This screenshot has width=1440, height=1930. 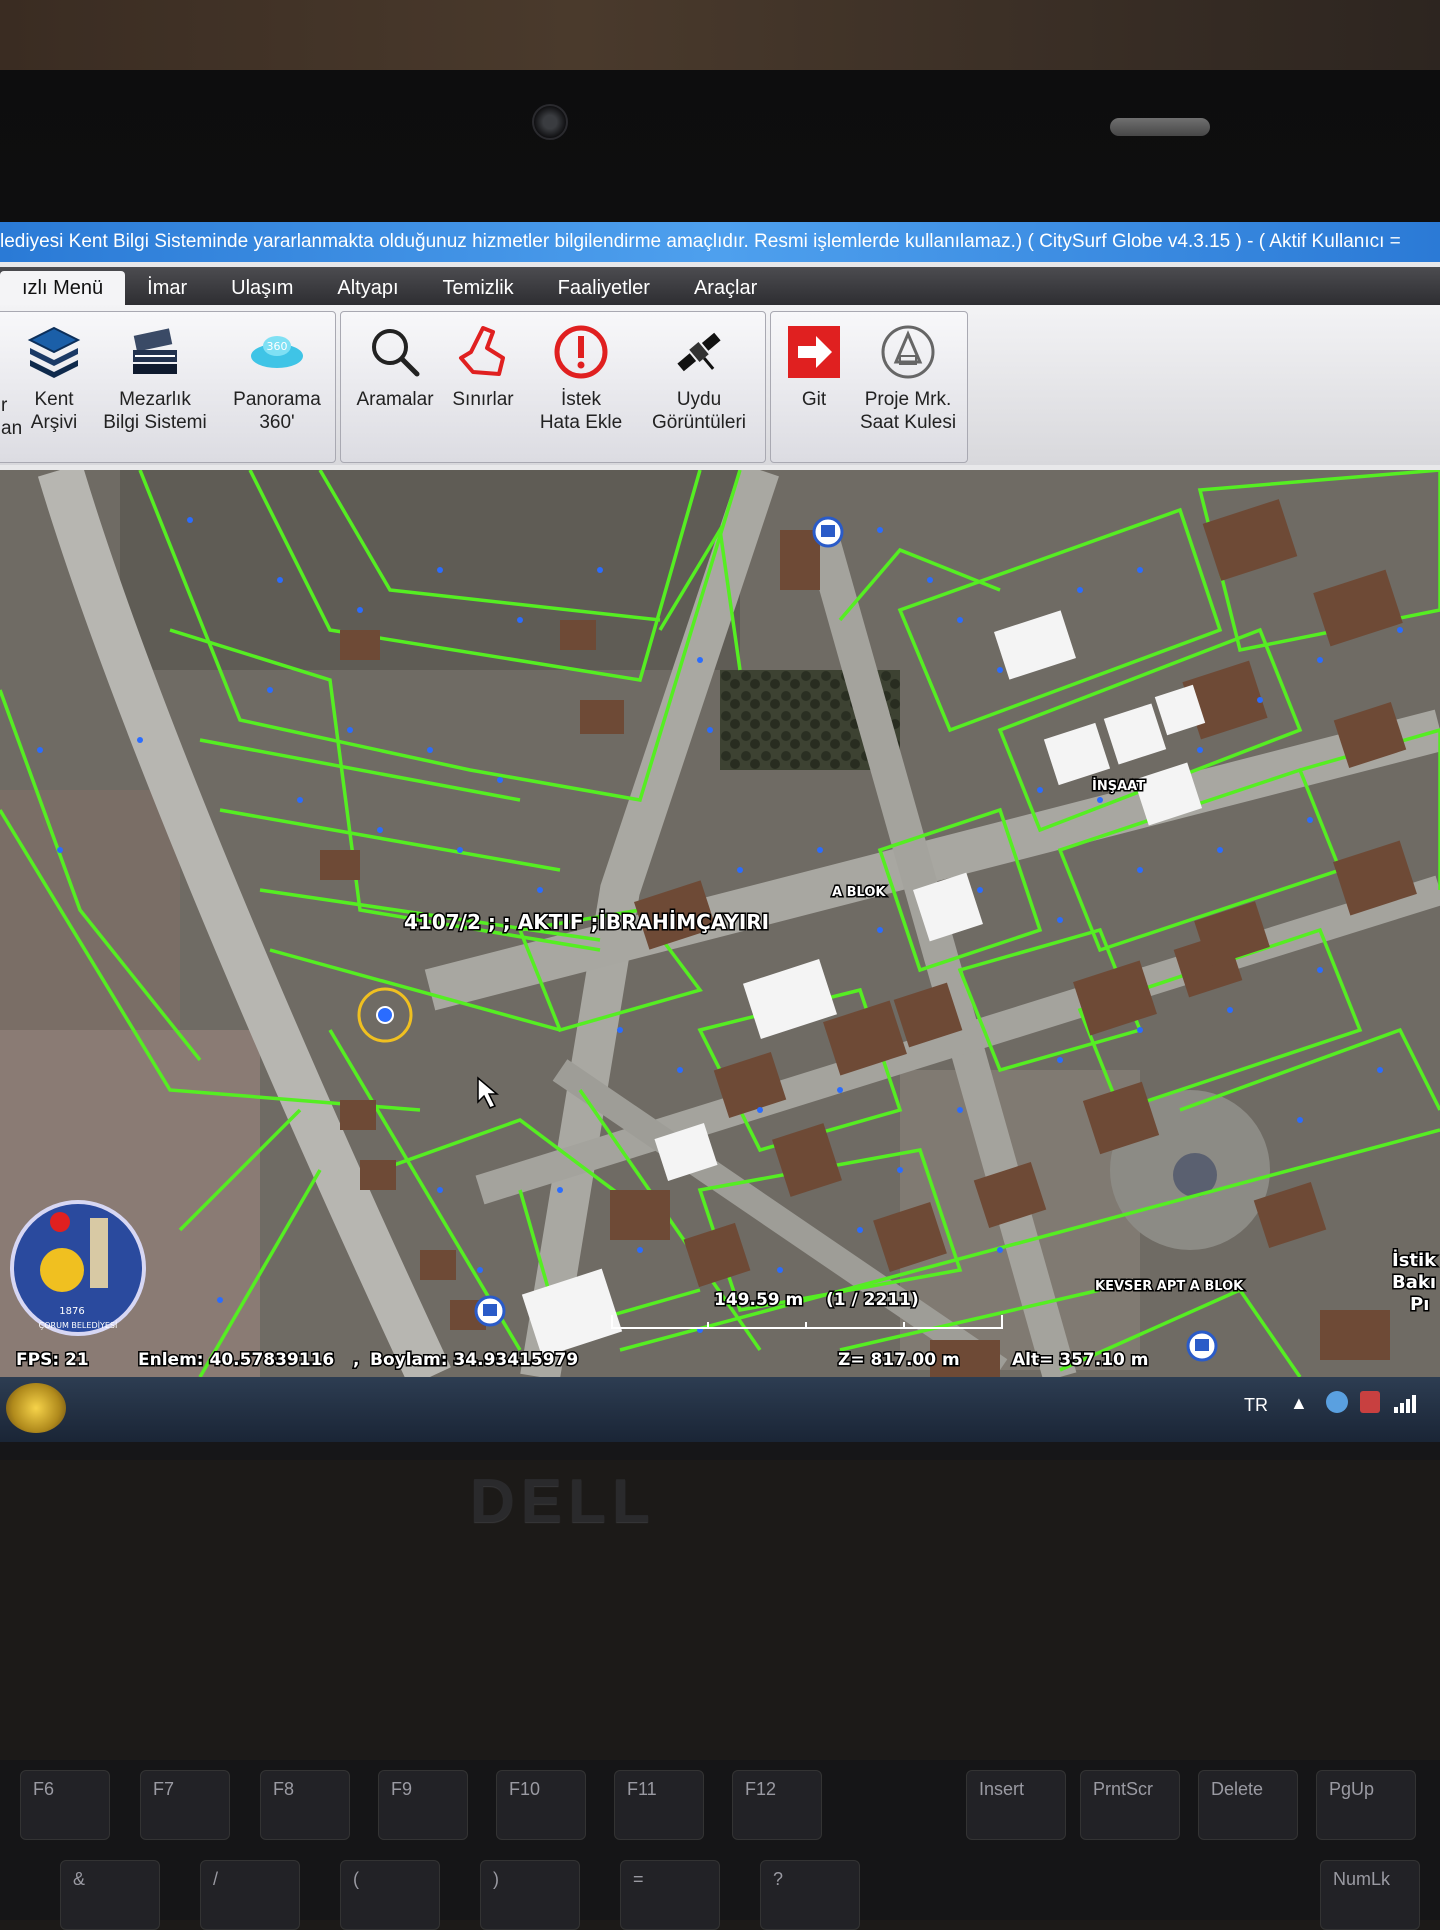 What do you see at coordinates (1118, 786) in the screenshot?
I see `label-insaat: İNŞAAT` at bounding box center [1118, 786].